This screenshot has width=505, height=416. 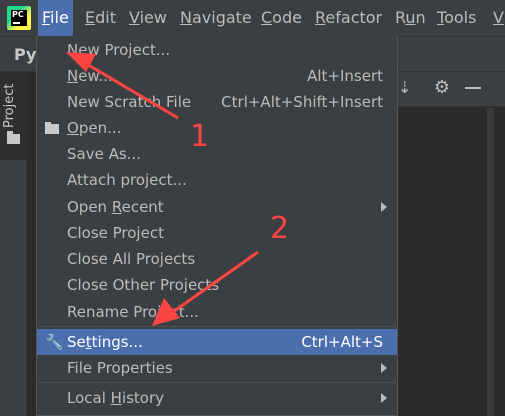 What do you see at coordinates (345, 76) in the screenshot?
I see `shortcut: Alt+Insert` at bounding box center [345, 76].